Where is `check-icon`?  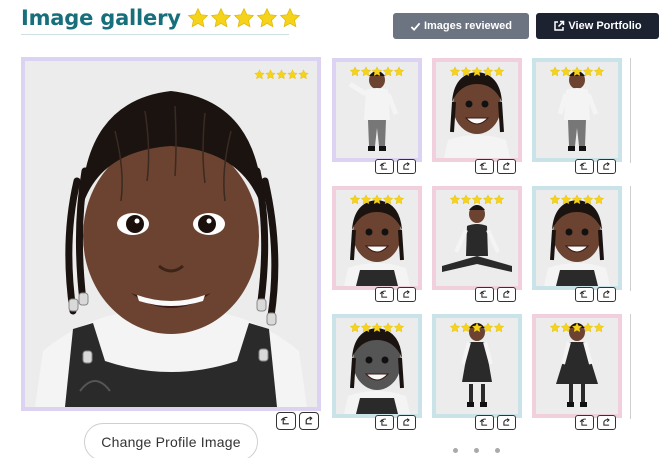
check-icon is located at coordinates (415, 26).